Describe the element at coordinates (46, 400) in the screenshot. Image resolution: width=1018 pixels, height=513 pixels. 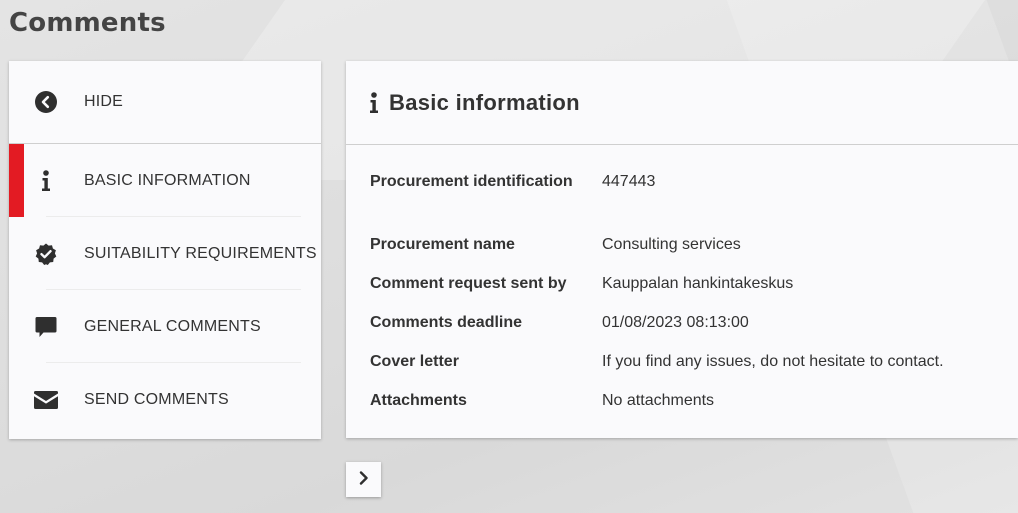
I see `envelope-icon` at that location.